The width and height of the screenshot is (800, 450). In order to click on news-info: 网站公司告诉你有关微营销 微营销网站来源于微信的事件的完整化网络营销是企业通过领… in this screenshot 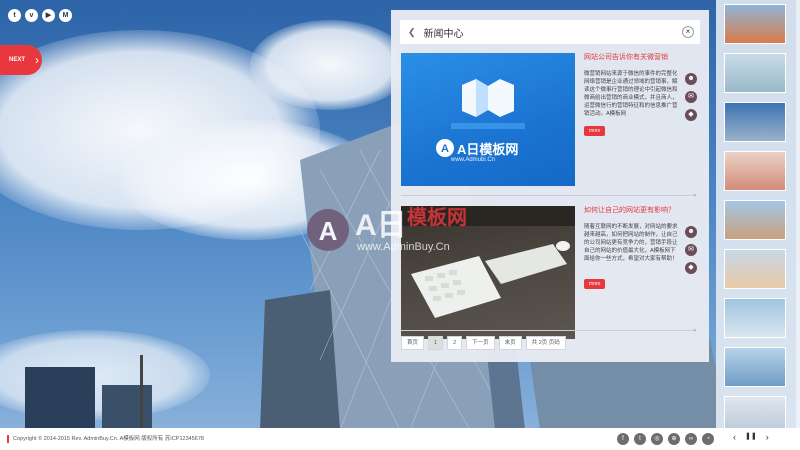, I will do `click(632, 95)`.